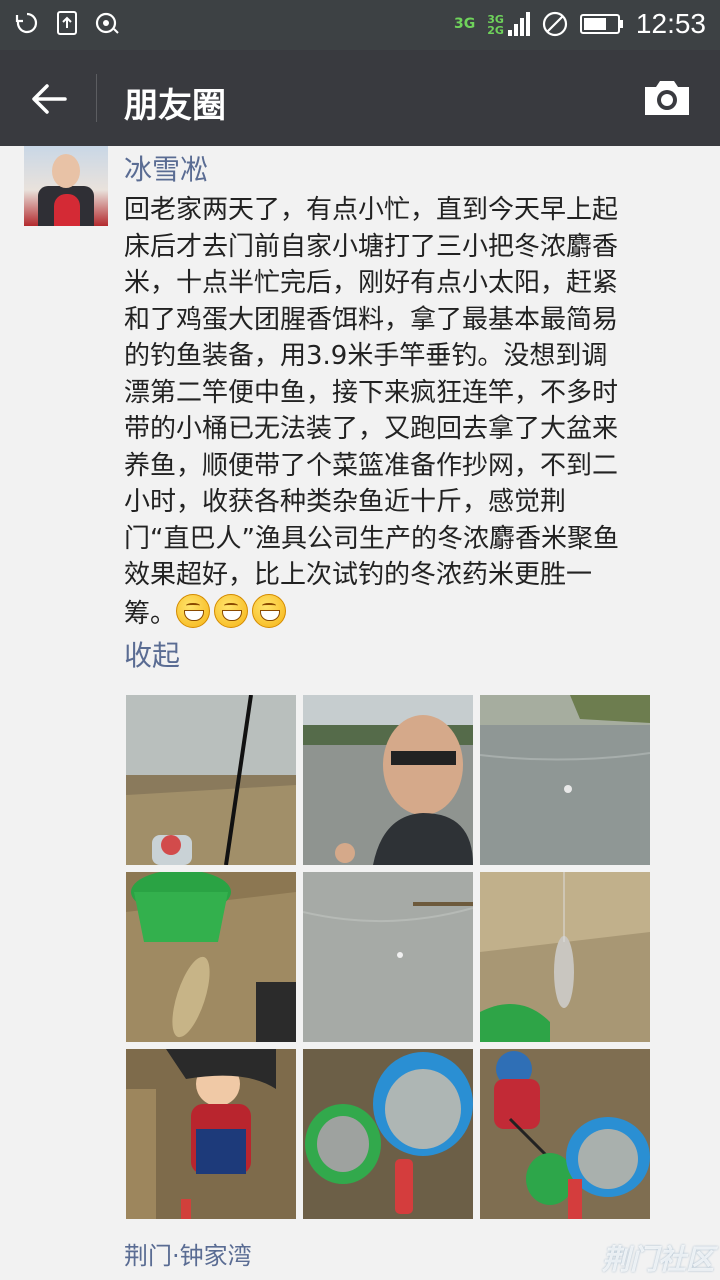 The image size is (720, 1280). Describe the element at coordinates (211, 957) in the screenshot. I see `photo-green-bucket-fish` at that location.